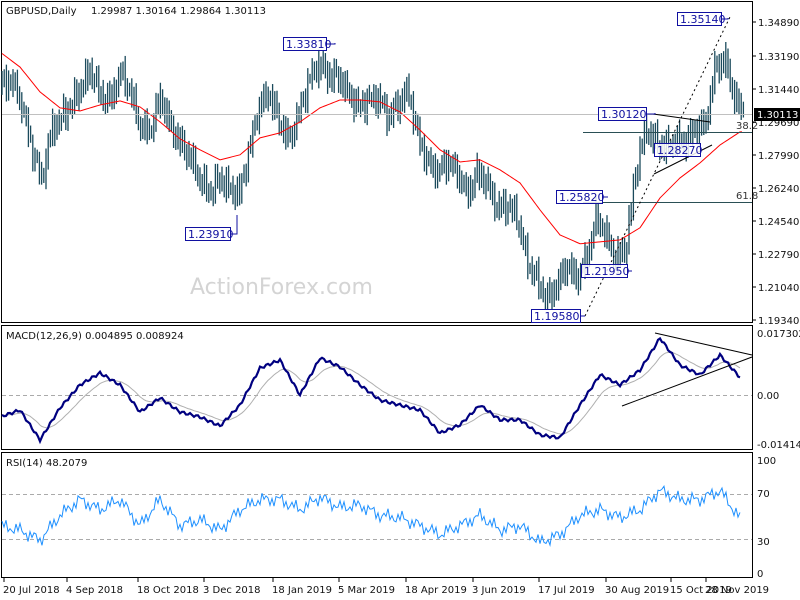  Describe the element at coordinates (637, 590) in the screenshot. I see `date-tick-label: 30 Aug 2019` at that location.